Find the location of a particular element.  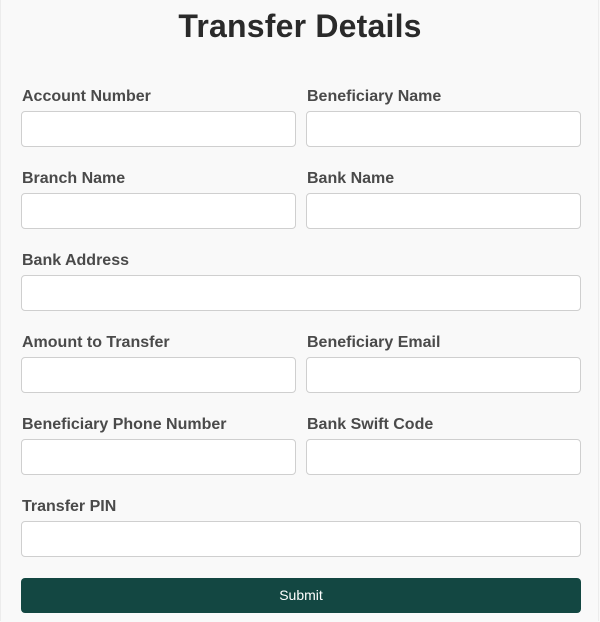

amount-to-transfer-label: Amount to Transfer is located at coordinates (96, 342).